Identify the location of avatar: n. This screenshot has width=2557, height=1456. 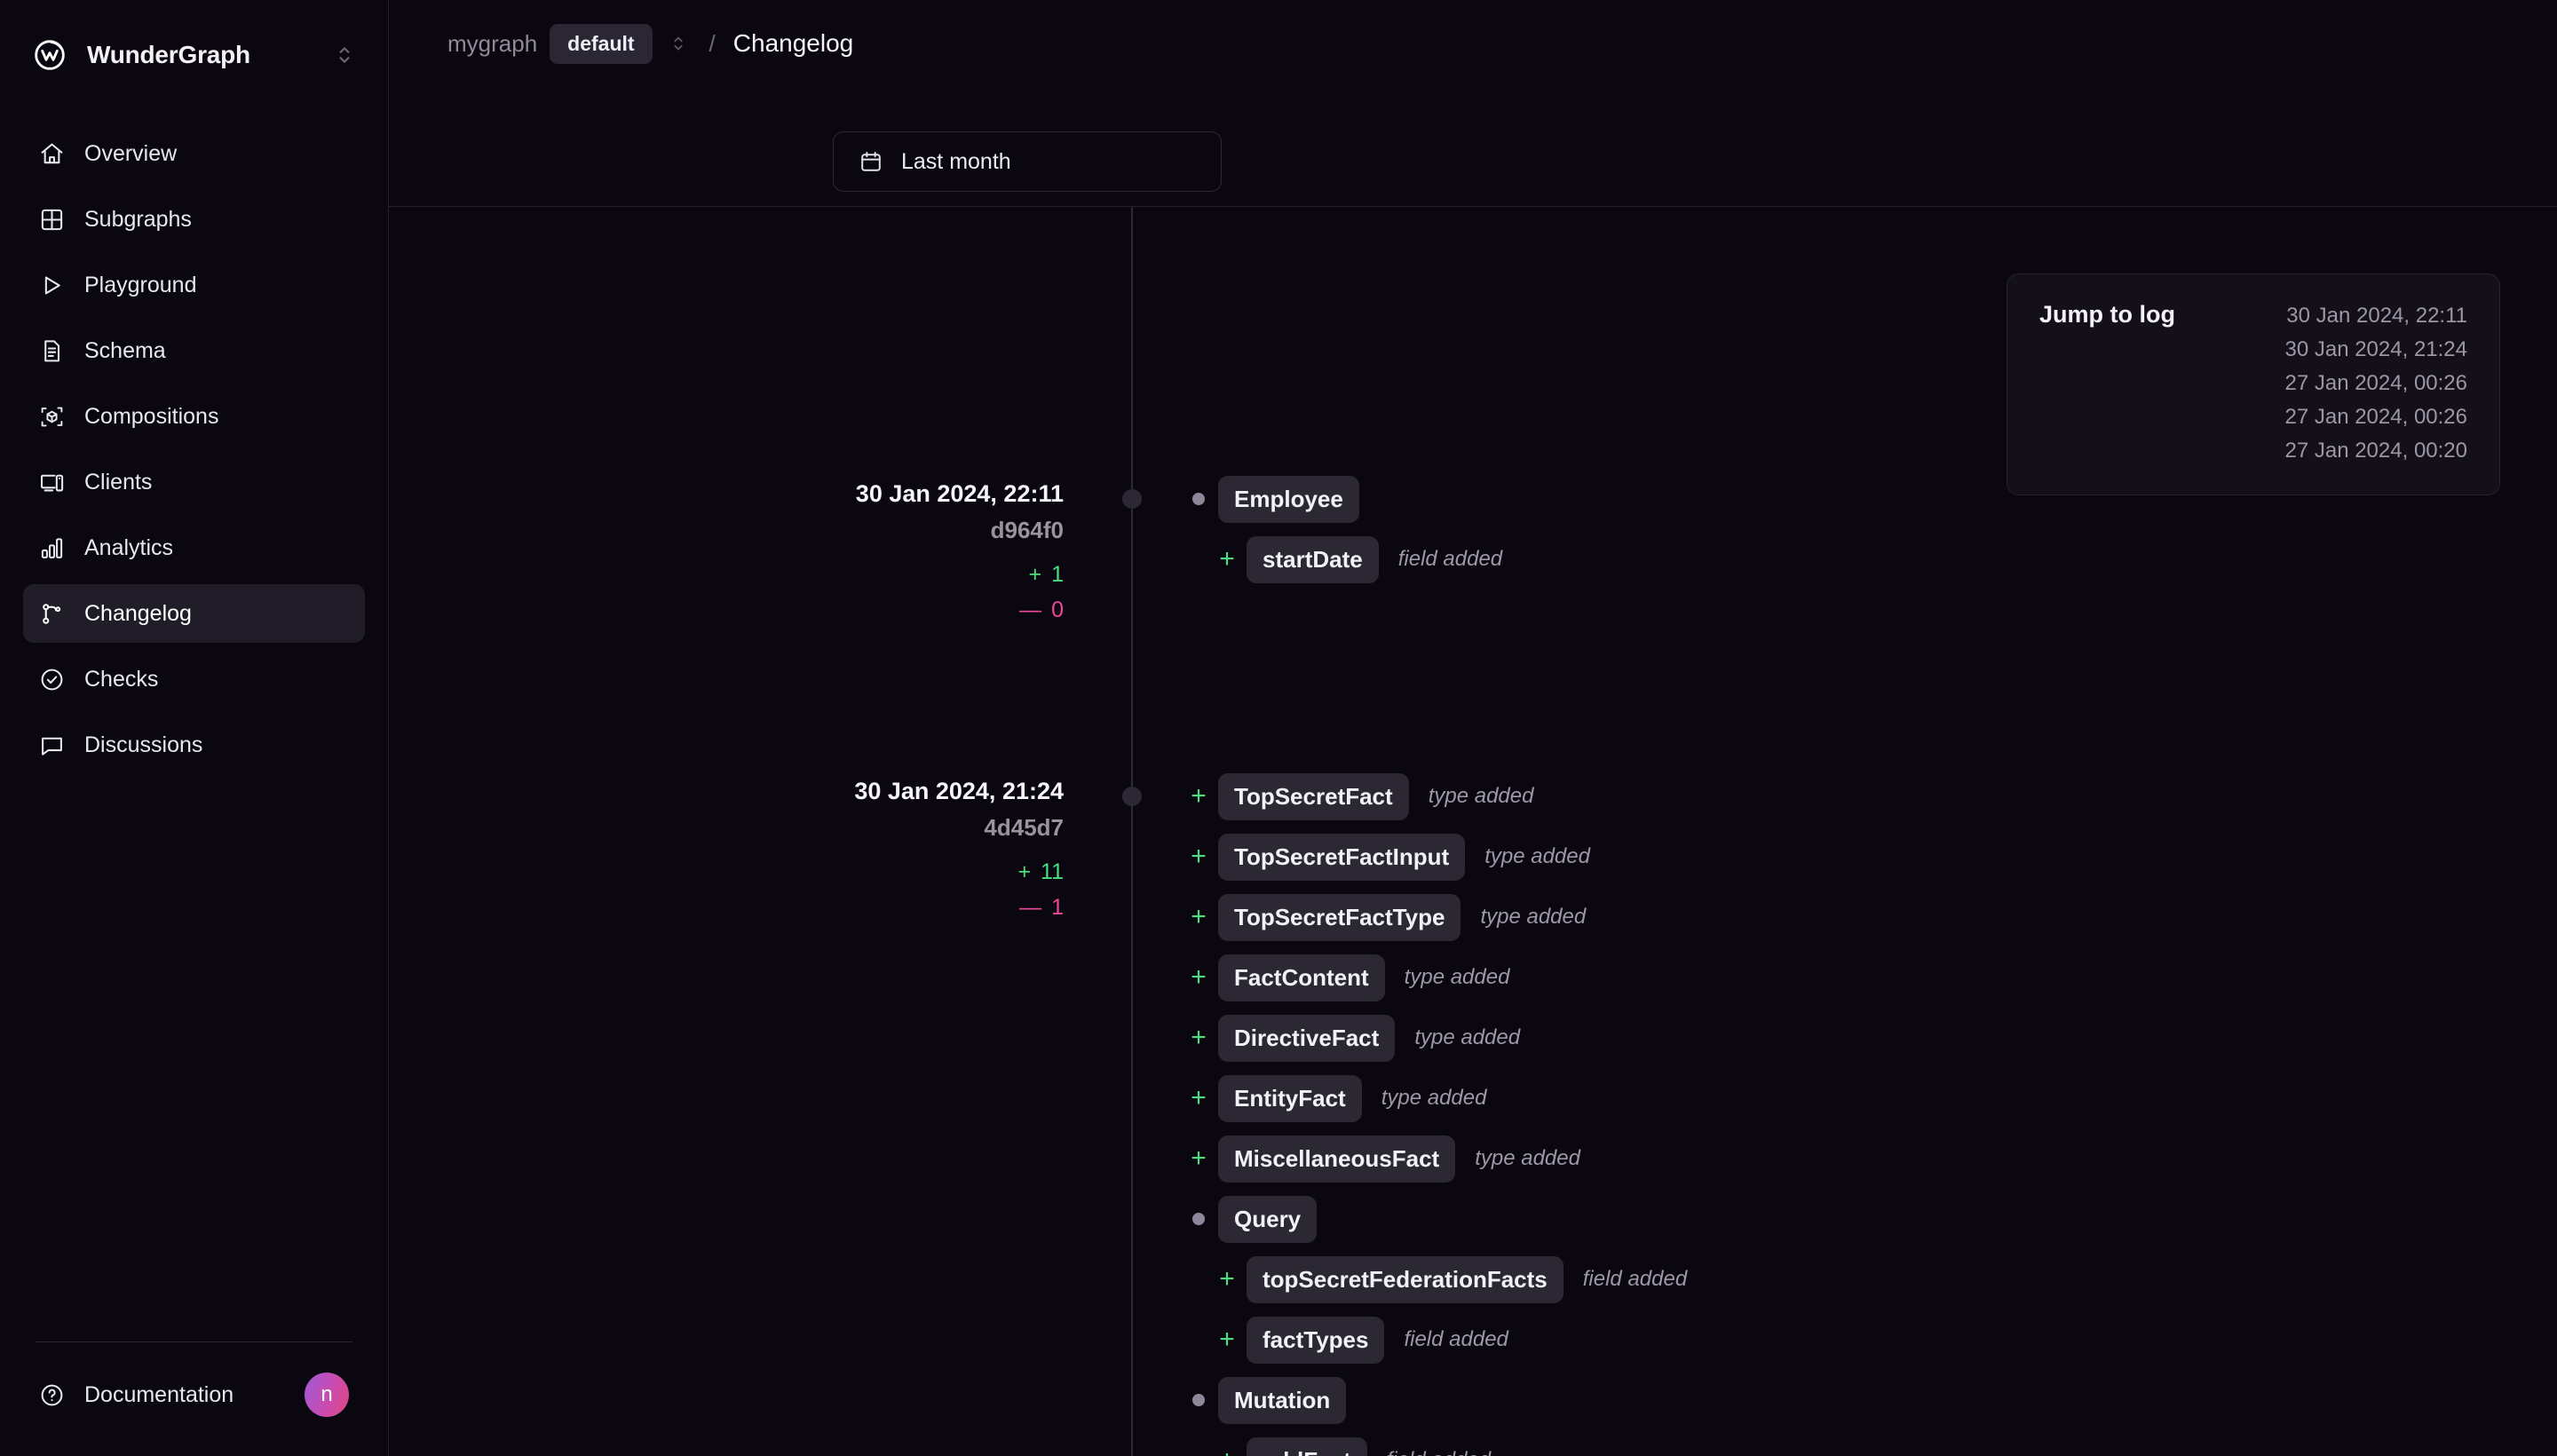
(327, 1395).